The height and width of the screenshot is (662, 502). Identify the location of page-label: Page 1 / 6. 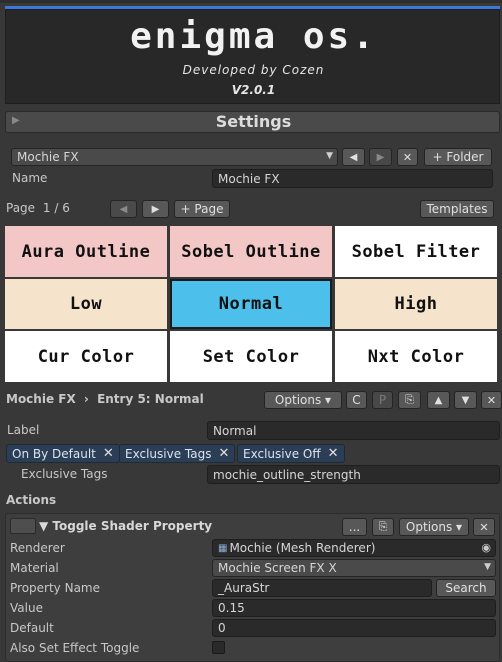
(38, 208).